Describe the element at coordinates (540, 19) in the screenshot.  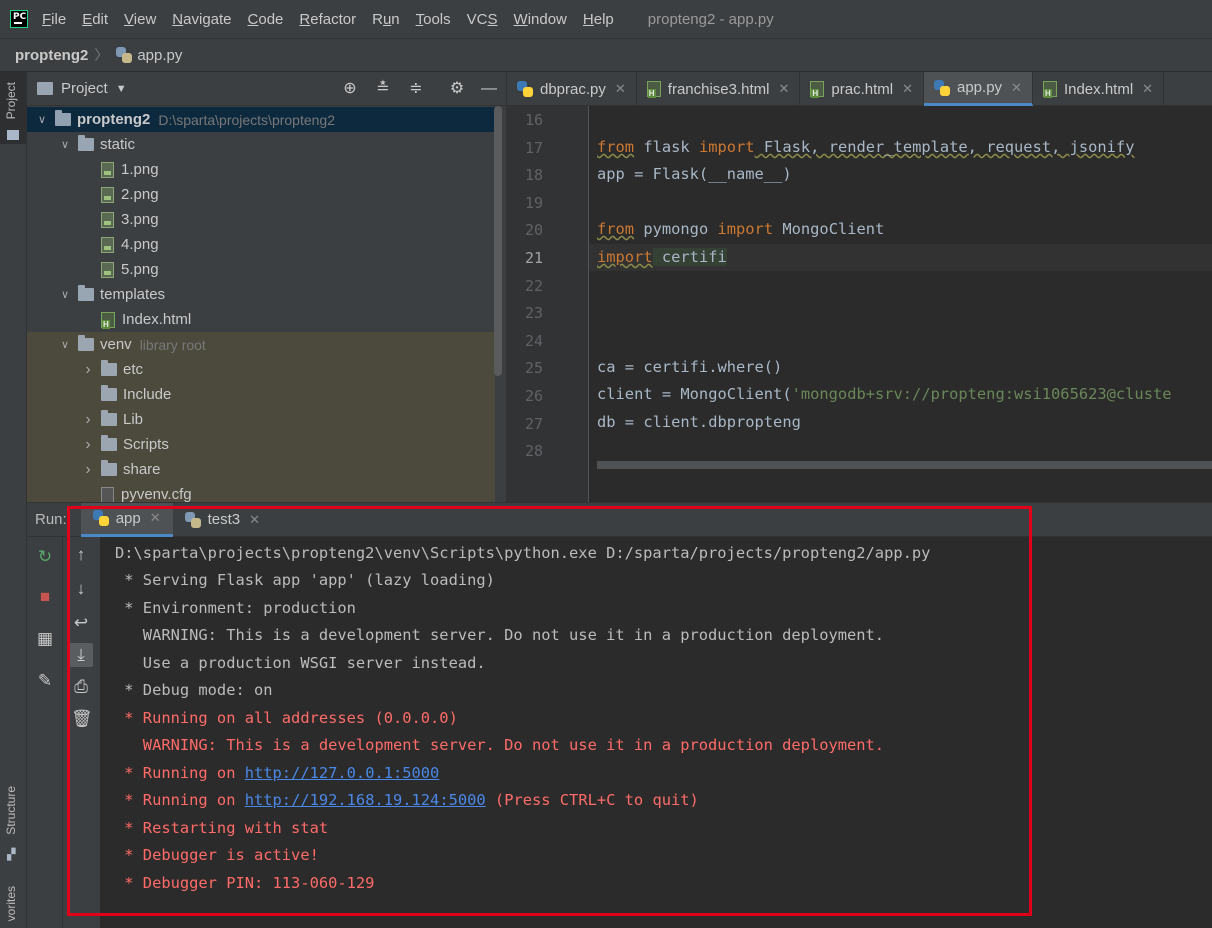
I see `menu-window: Window` at that location.